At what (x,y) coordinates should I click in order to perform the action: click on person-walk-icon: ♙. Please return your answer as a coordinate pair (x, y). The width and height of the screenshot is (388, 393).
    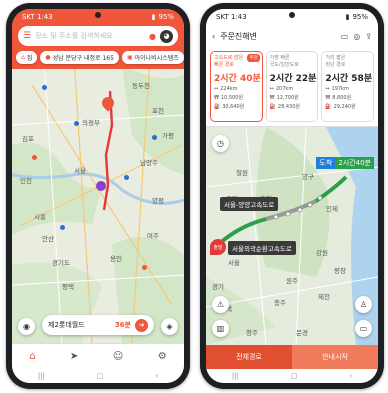
    Looking at the image, I should click on (363, 304).